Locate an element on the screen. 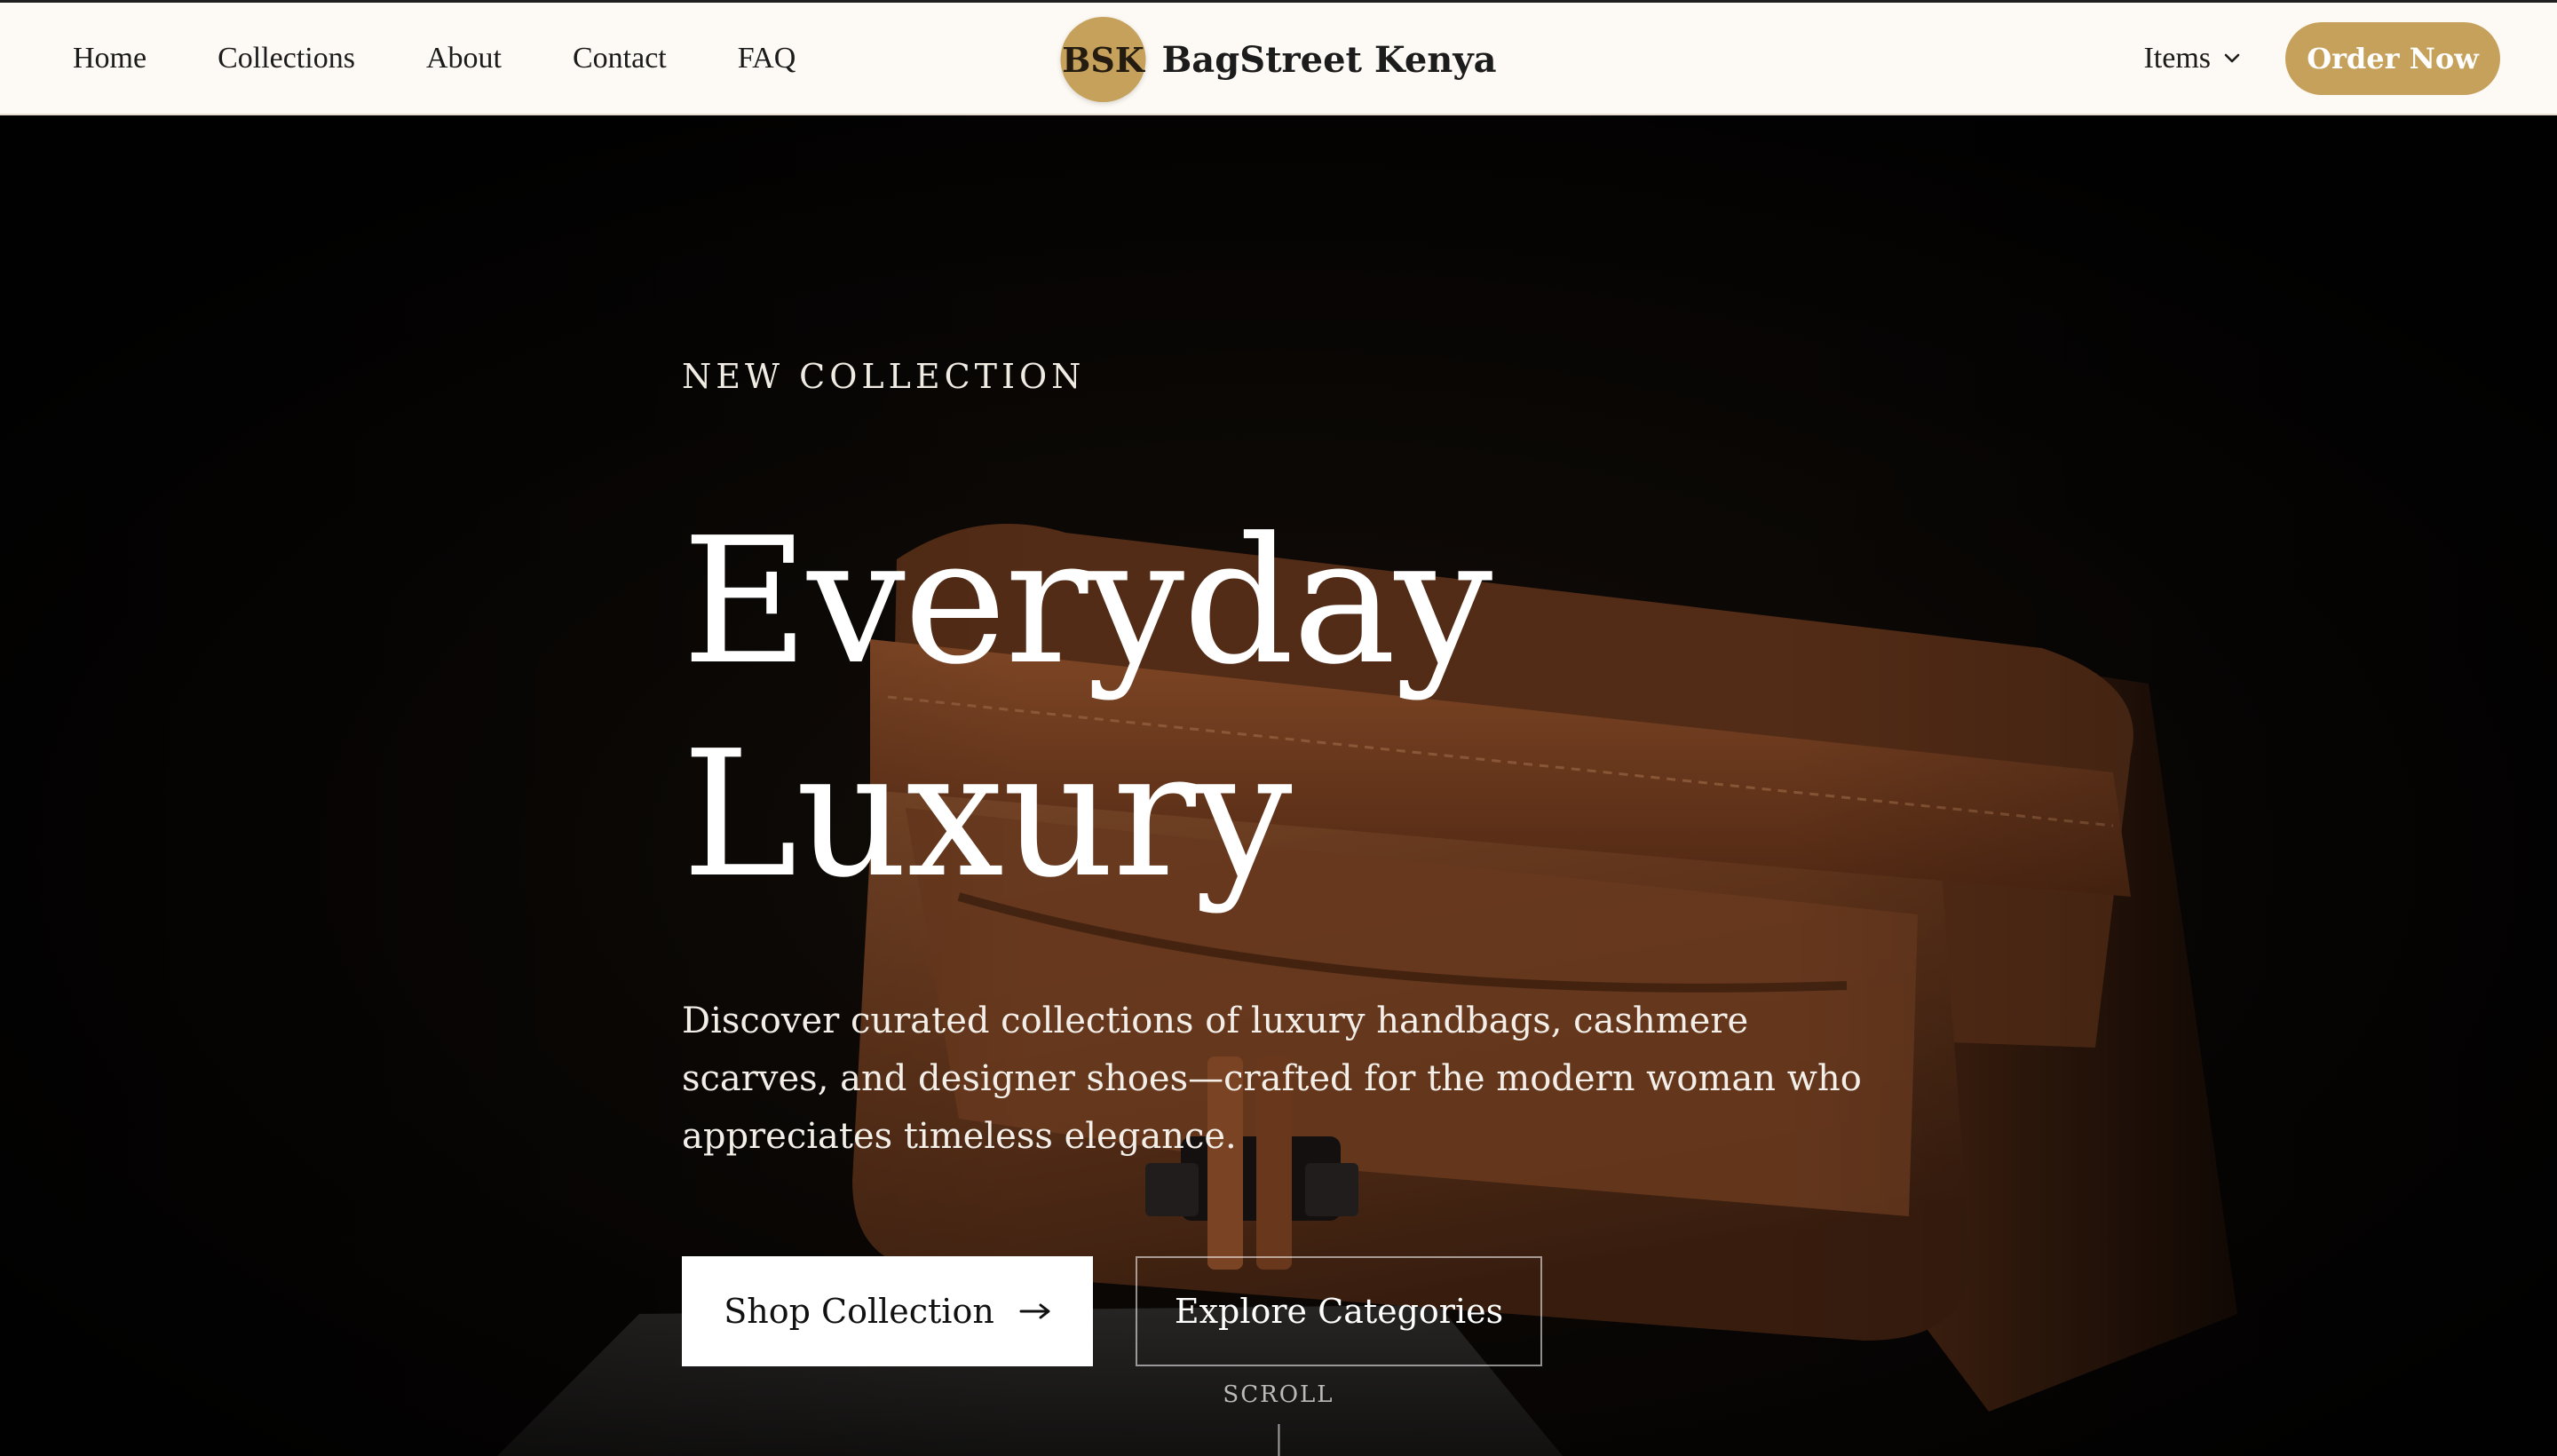  main-navigation: Home Collections About Contact FAQ is located at coordinates (434, 58).